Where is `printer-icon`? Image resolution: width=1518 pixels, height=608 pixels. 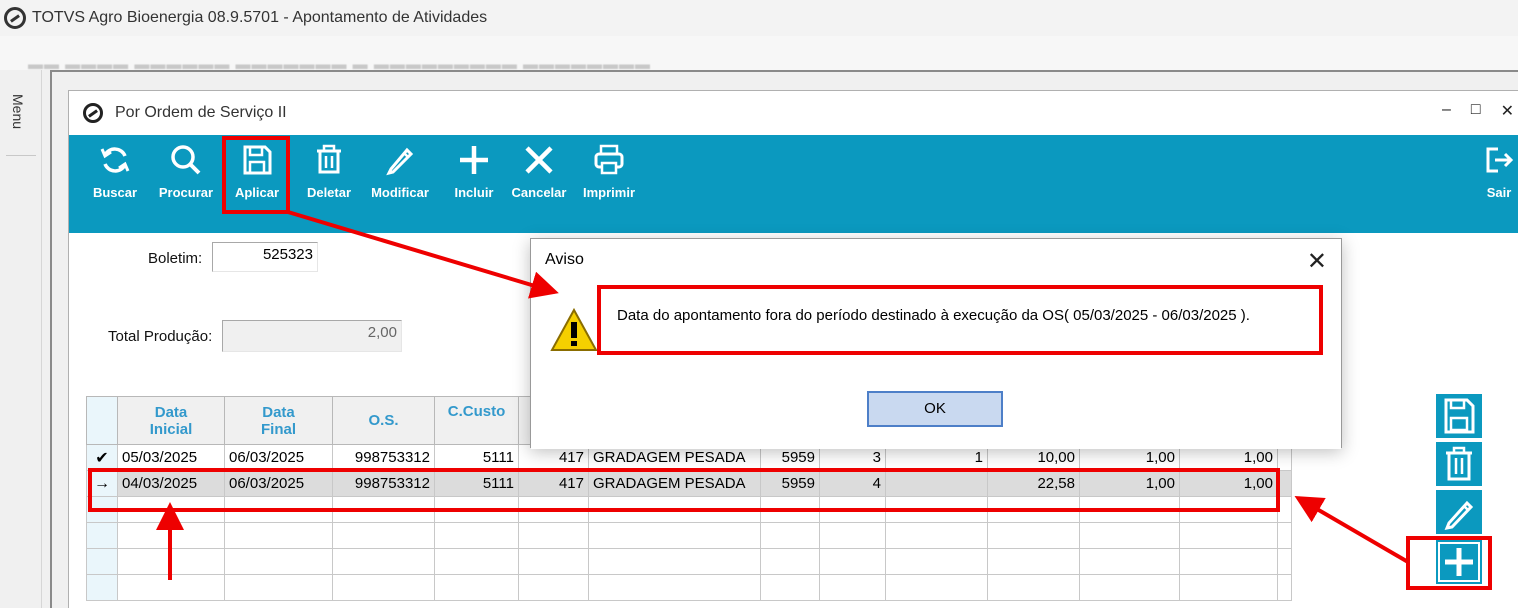 printer-icon is located at coordinates (609, 159).